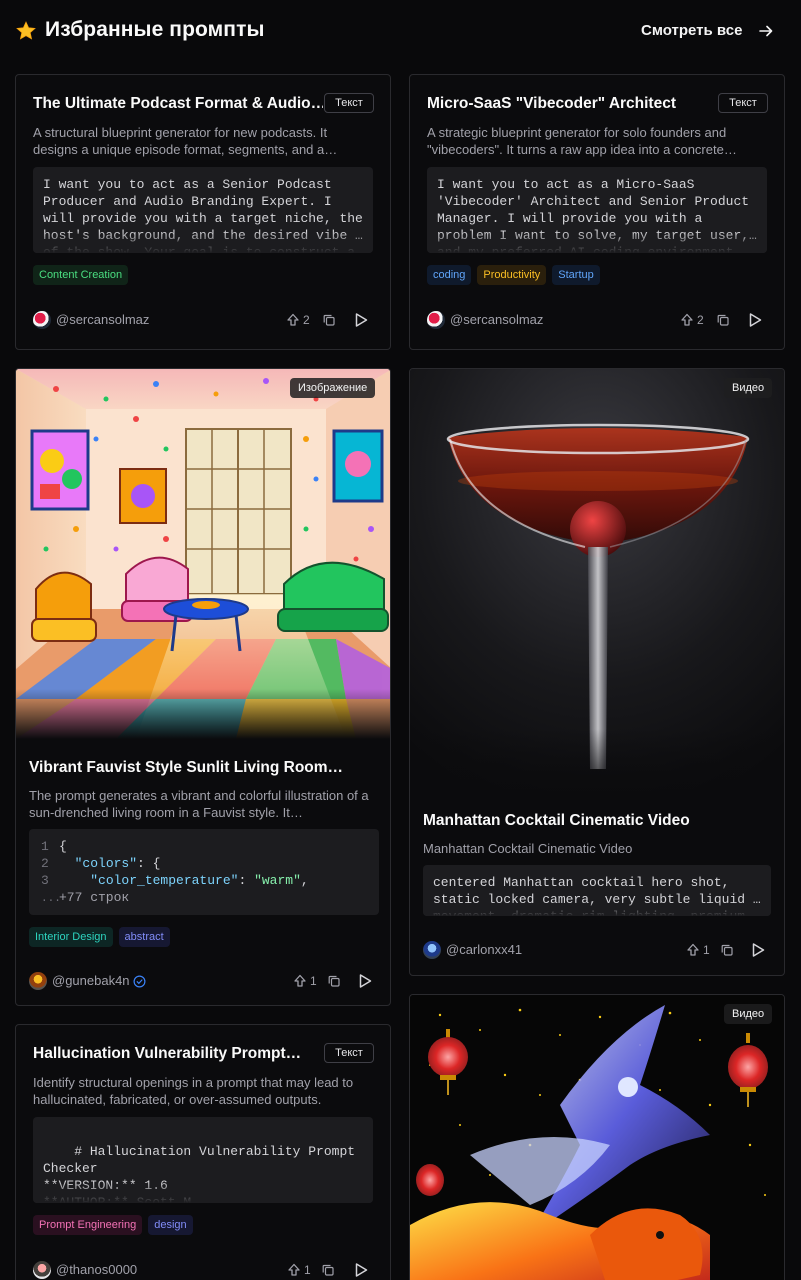  What do you see at coordinates (26, 30) in the screenshot?
I see `star-icon` at bounding box center [26, 30].